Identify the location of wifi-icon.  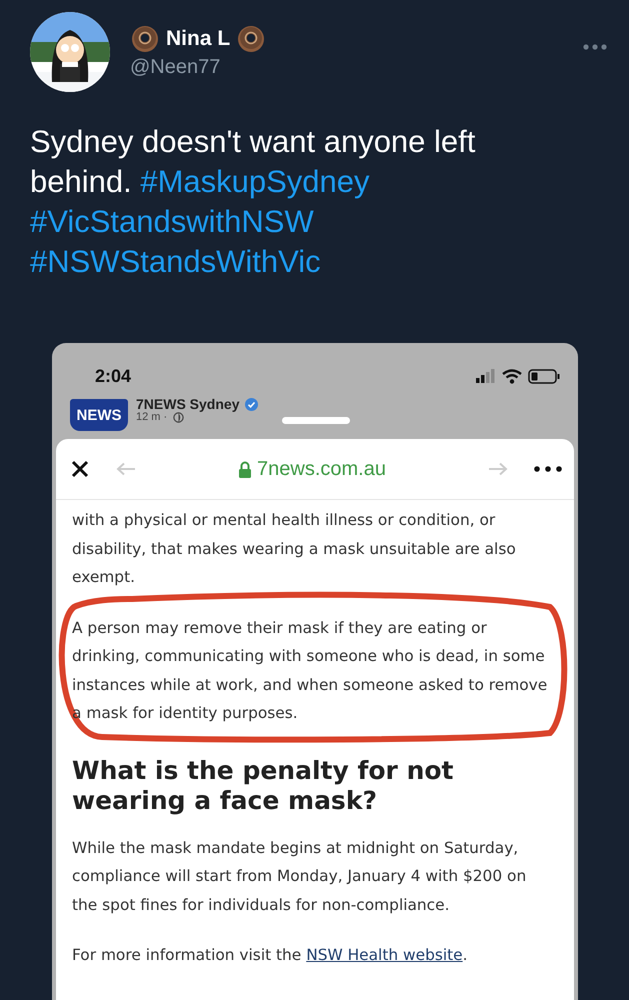
(512, 376).